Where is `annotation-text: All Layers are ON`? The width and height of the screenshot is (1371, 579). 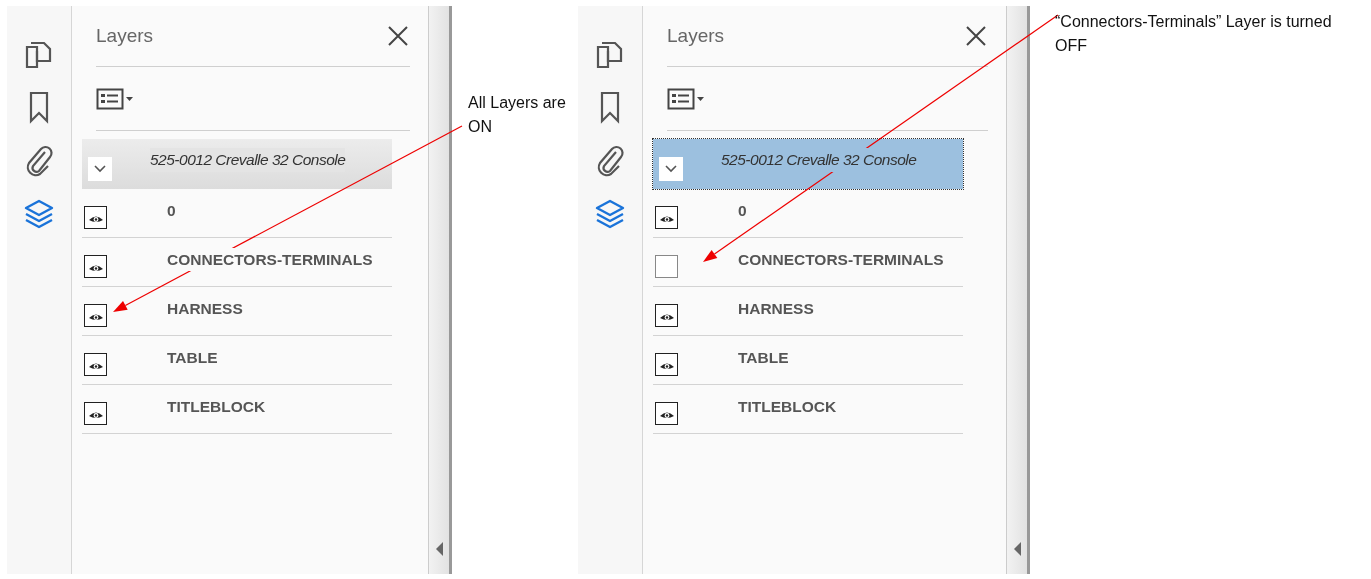 annotation-text: All Layers are ON is located at coordinates (517, 115).